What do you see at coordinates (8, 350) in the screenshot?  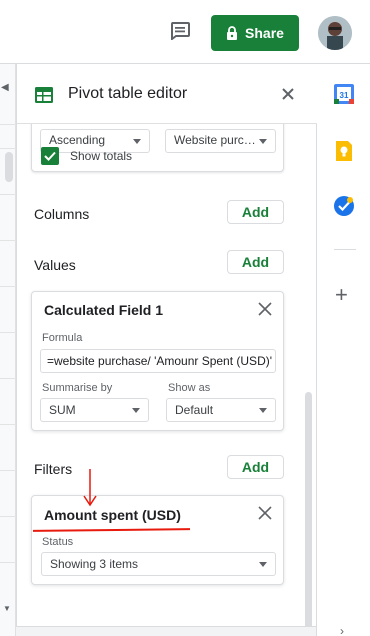 I see `spreadsheet-edge: ◀ ▼` at bounding box center [8, 350].